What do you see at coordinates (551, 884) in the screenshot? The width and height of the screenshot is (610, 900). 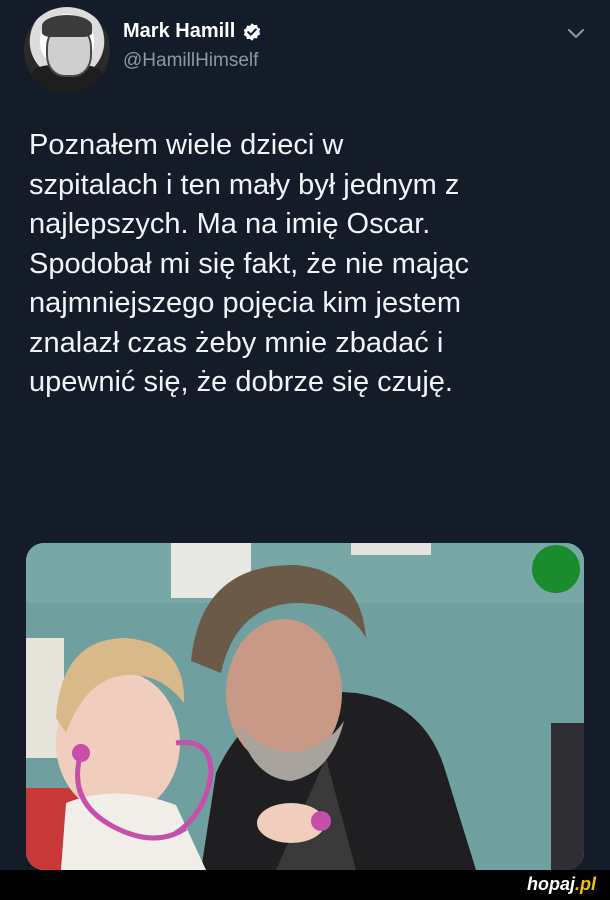 I see `watermark-name: hopaj` at bounding box center [551, 884].